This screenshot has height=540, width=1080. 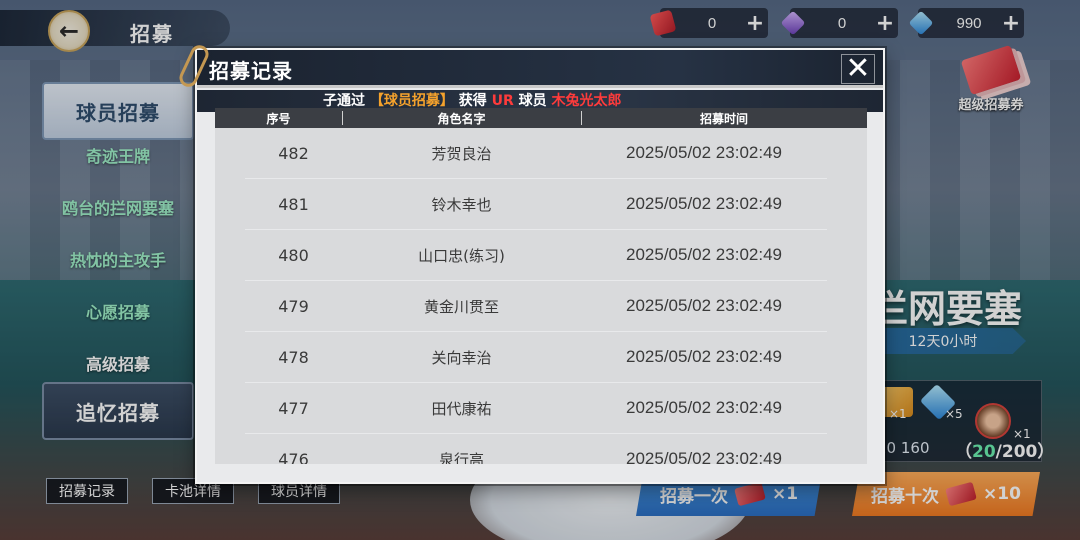 What do you see at coordinates (536, 449) in the screenshot?
I see `table-row: 476 泉行高 2025/05/02 23:02:49` at bounding box center [536, 449].